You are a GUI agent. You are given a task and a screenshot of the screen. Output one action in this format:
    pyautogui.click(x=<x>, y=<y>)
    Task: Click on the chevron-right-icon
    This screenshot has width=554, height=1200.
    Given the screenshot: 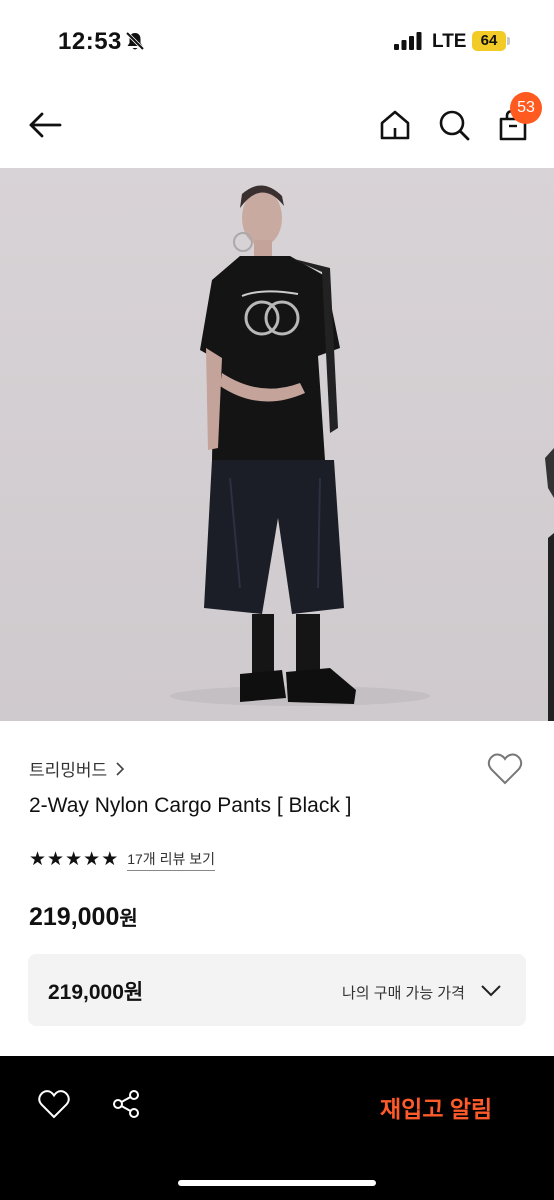 What is the action you would take?
    pyautogui.click(x=120, y=768)
    